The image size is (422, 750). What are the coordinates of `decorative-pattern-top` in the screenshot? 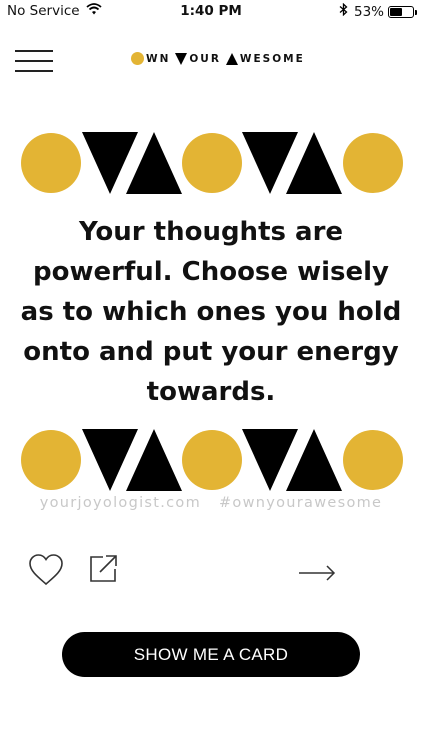 It's located at (212, 163).